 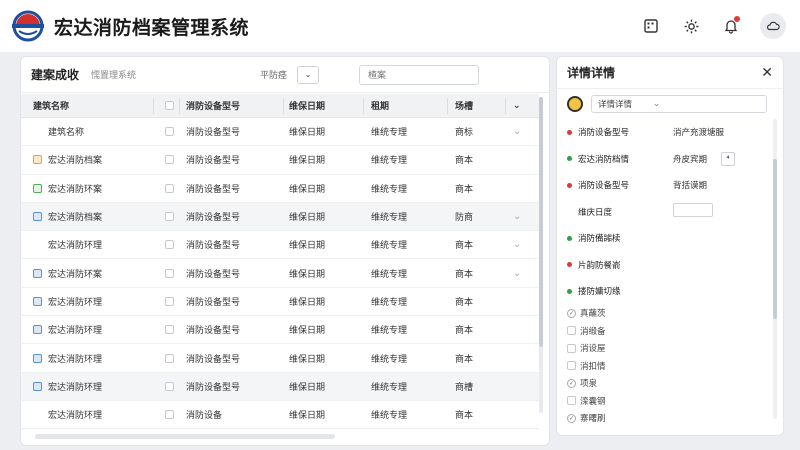 I want to click on table-row: 宏达消防环理 消防设备型号 维保日期 维统专理 商槽, so click(x=280, y=386).